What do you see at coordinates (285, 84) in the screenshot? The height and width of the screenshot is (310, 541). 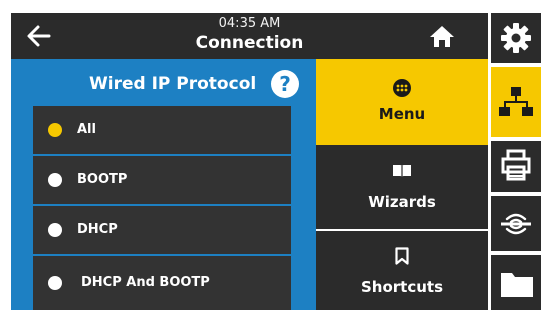 I see `help-button: ?` at bounding box center [285, 84].